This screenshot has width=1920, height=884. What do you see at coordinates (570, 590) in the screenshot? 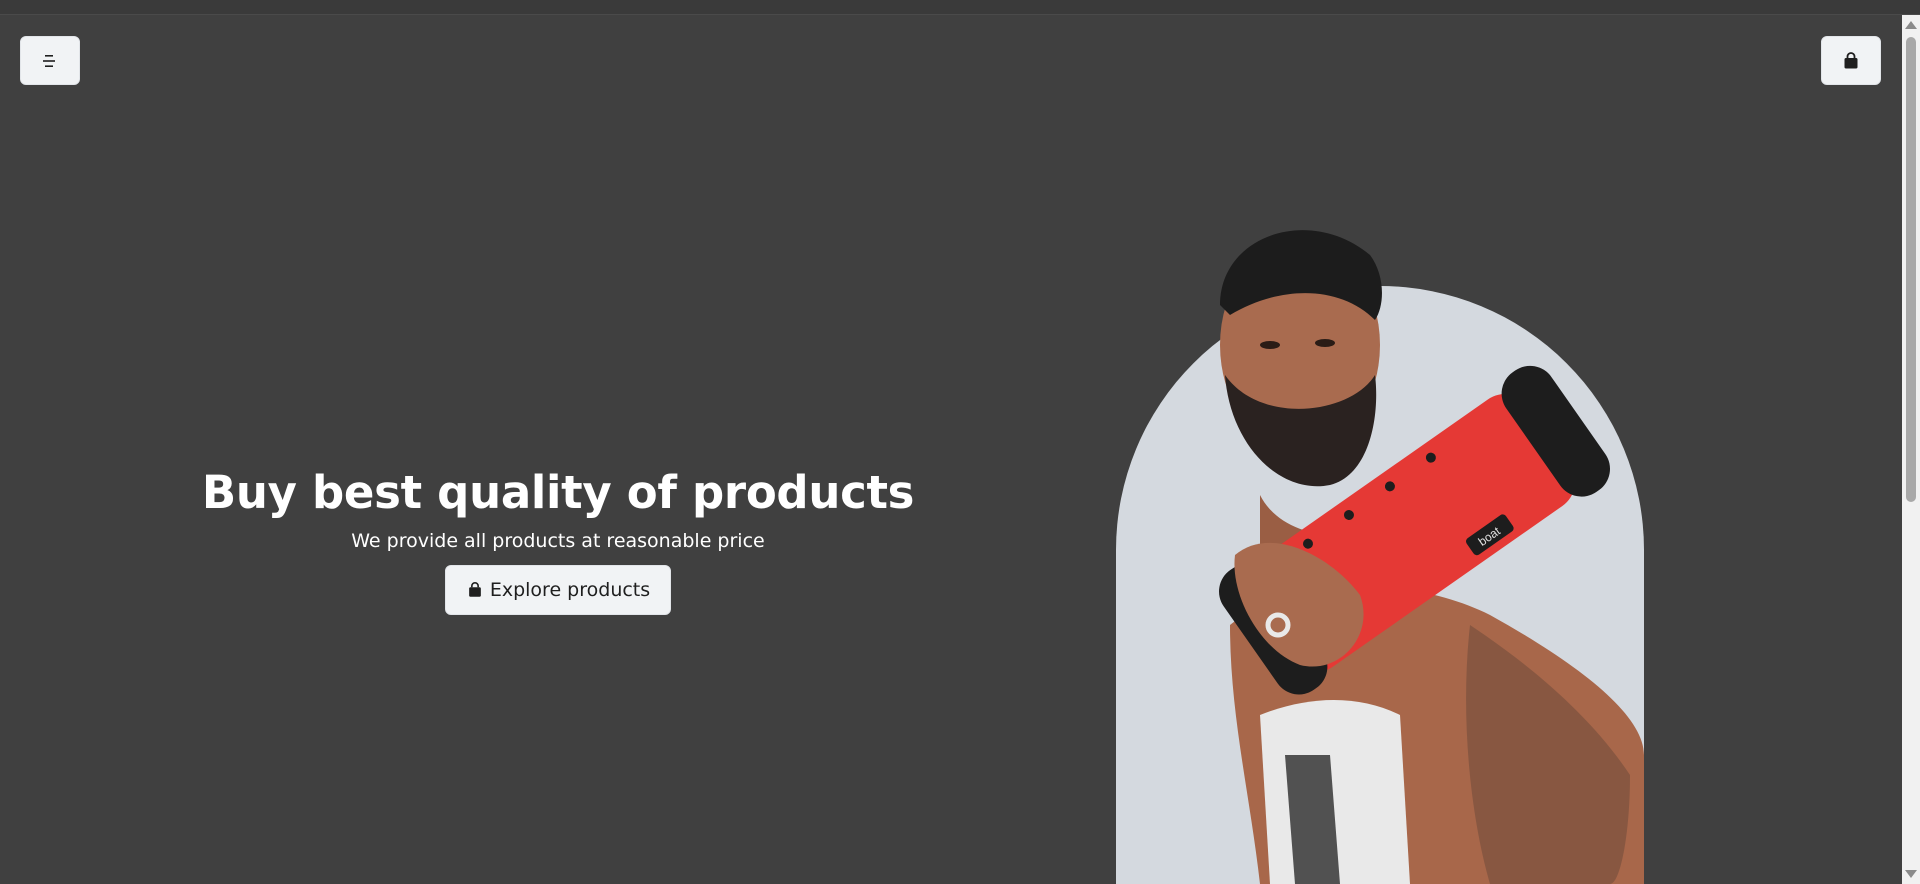
I see `explore-products-label: Explore products` at bounding box center [570, 590].